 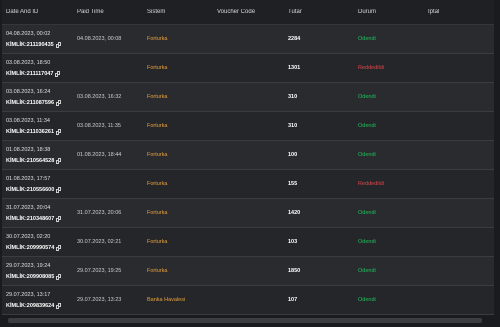 What do you see at coordinates (30, 218) in the screenshot?
I see `transaction-id-text: KİMLİK:210348607` at bounding box center [30, 218].